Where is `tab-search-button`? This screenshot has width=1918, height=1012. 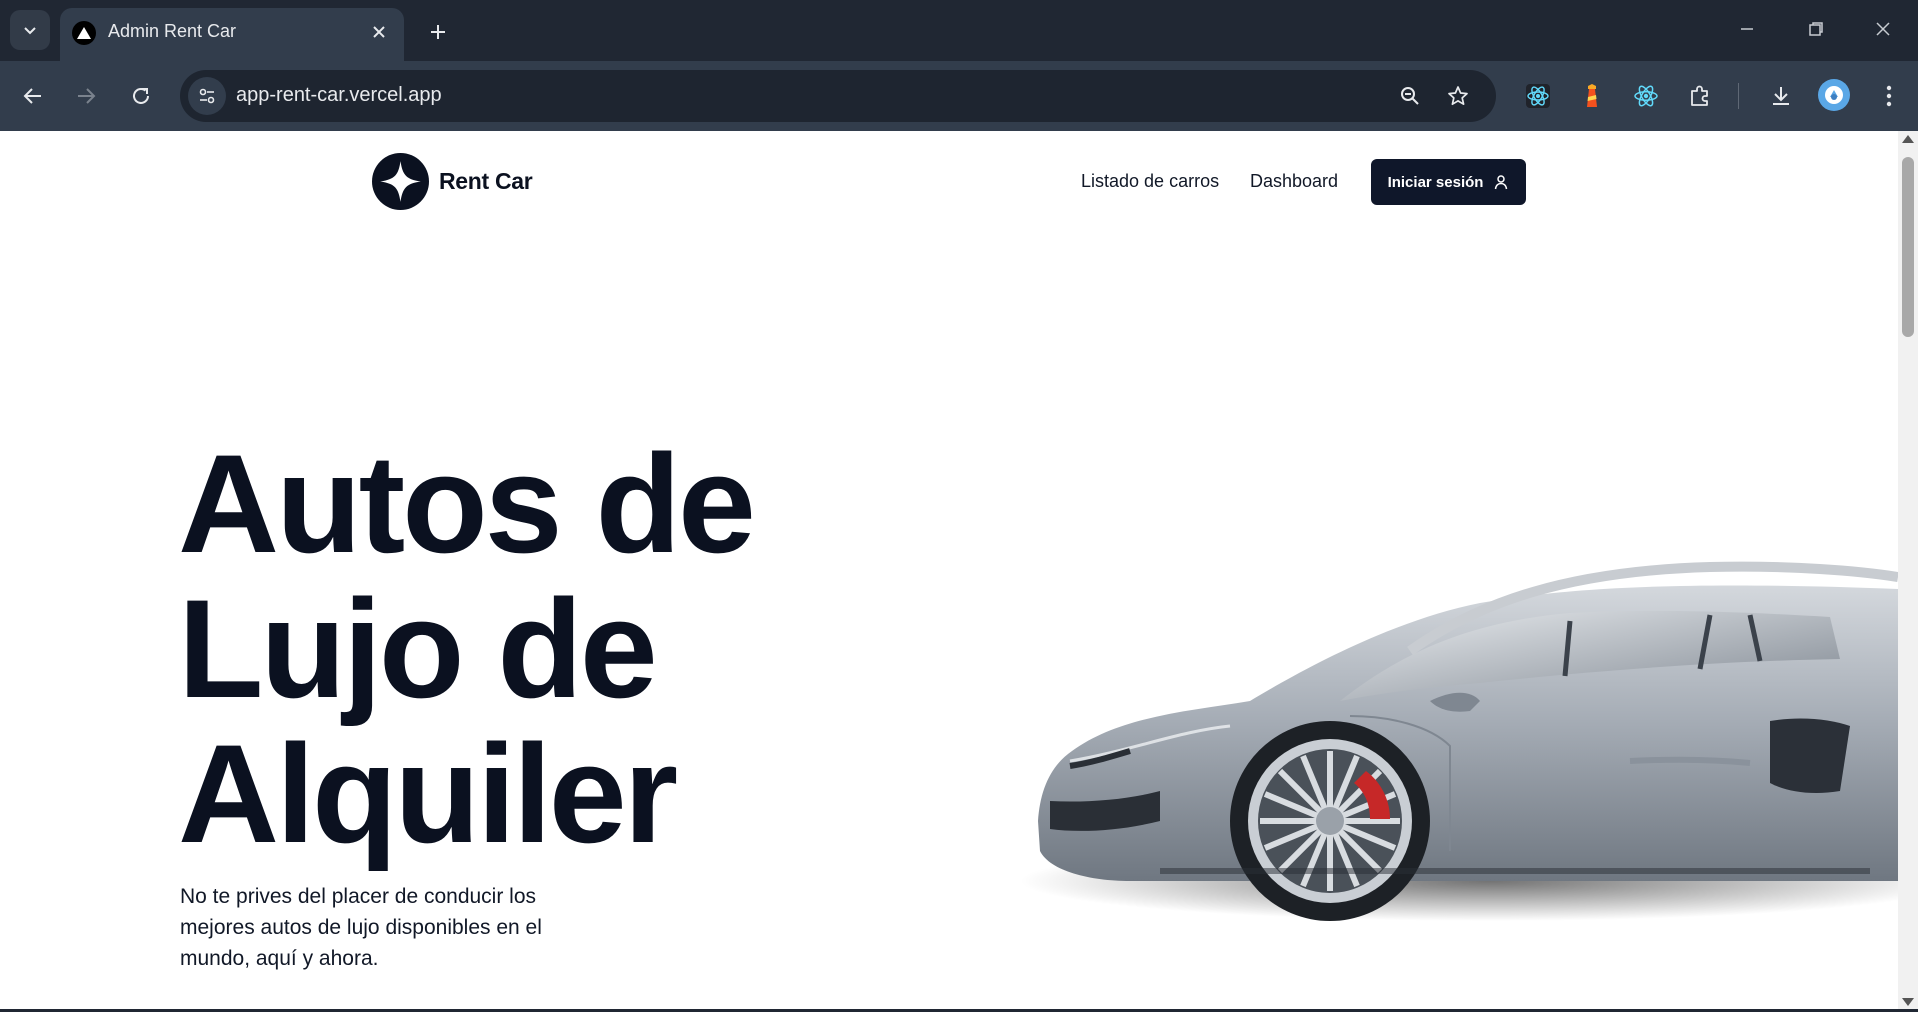 tab-search-button is located at coordinates (30, 30).